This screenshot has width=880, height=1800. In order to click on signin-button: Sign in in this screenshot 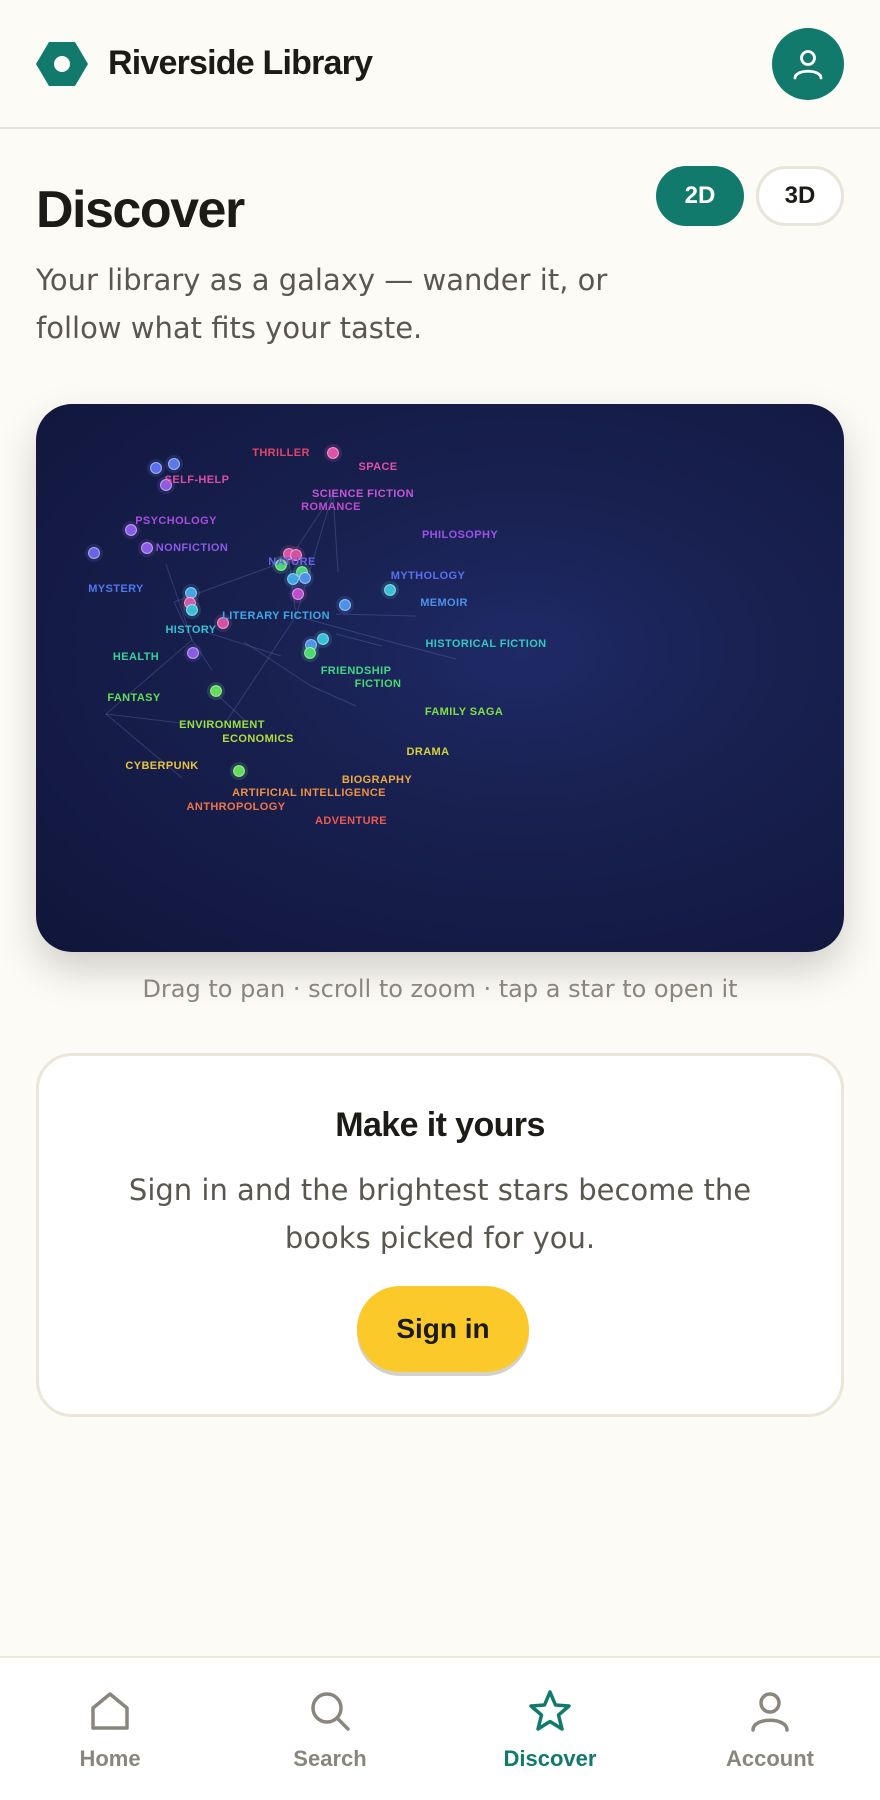, I will do `click(443, 1329)`.